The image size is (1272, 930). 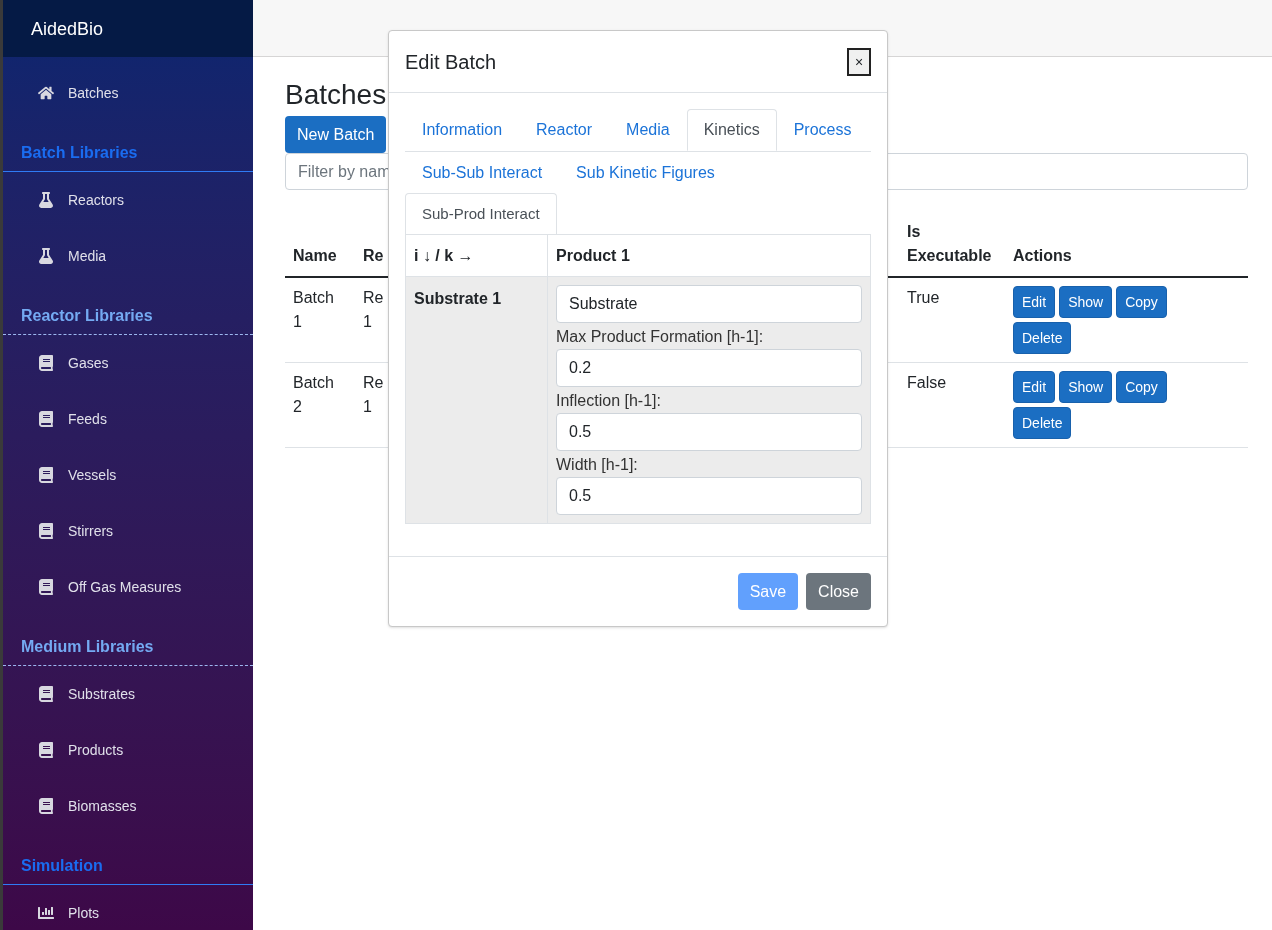 I want to click on column-header: Re, so click(x=373, y=255).